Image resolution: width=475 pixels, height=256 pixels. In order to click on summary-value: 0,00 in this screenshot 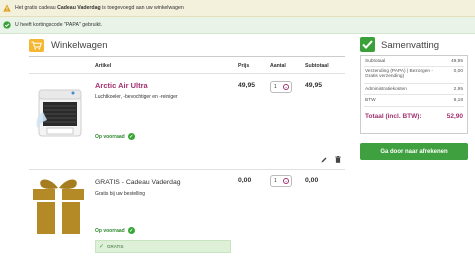, I will do `click(458, 71)`.